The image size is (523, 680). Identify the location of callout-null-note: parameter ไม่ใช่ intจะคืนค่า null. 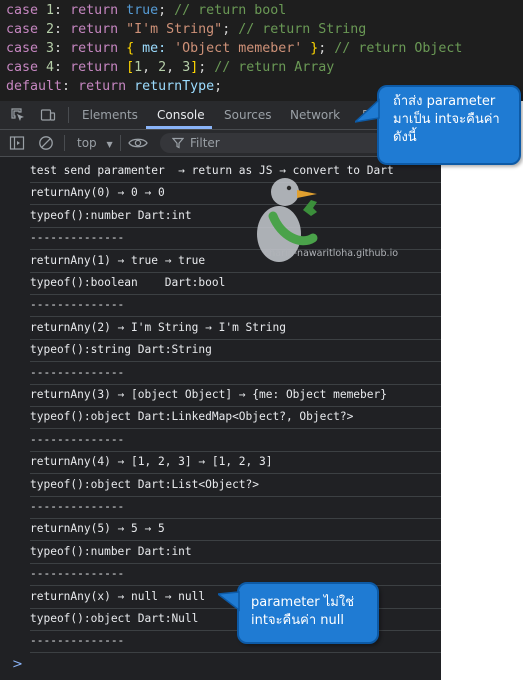
(308, 613).